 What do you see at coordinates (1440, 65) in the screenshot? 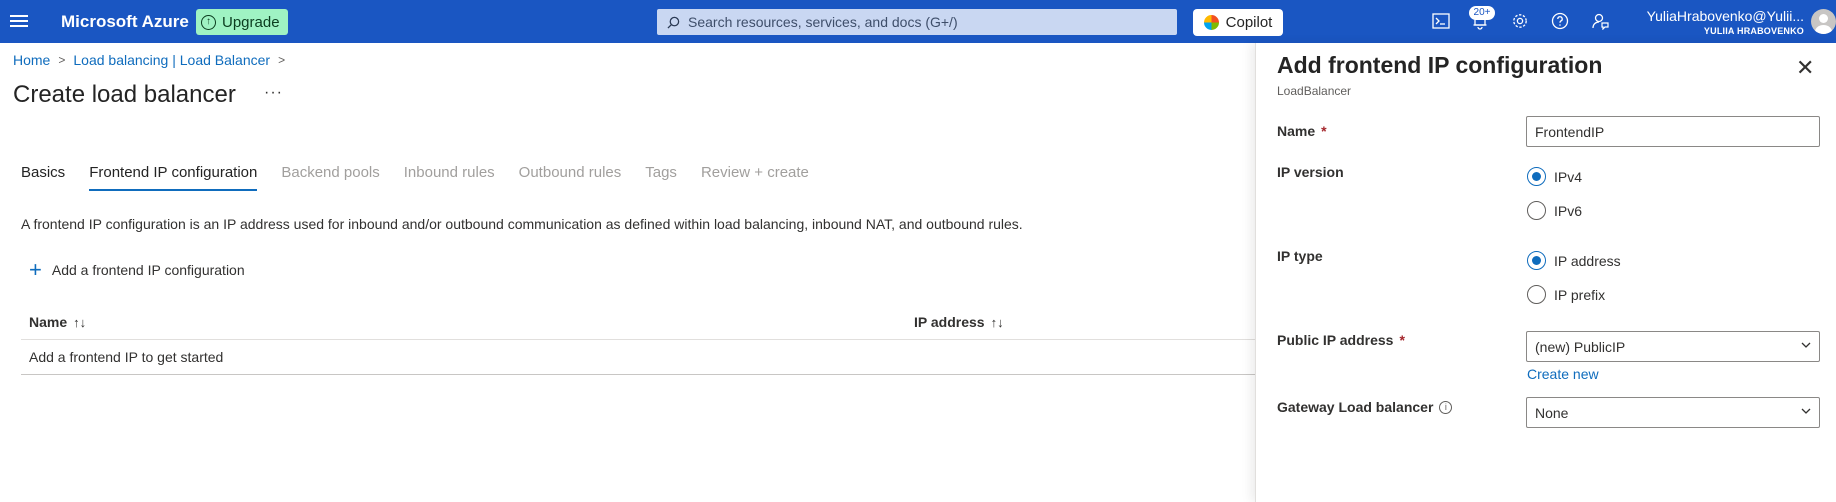
I see `panel-title: Add frontend IP configuration` at bounding box center [1440, 65].